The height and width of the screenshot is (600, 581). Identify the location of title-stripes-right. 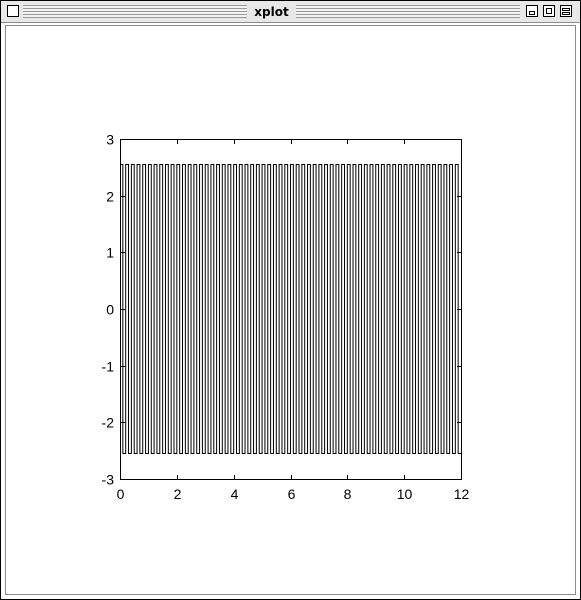
(408, 11).